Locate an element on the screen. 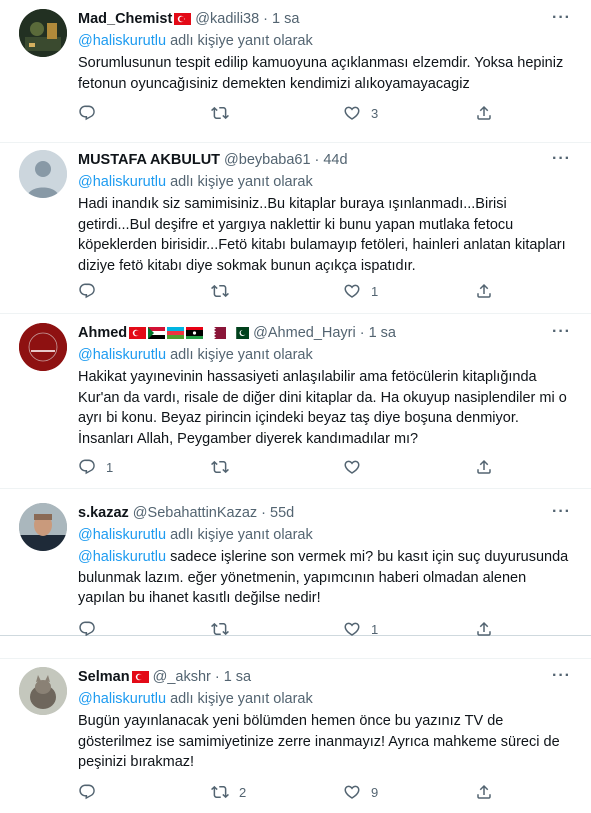  timestamp: 44d is located at coordinates (335, 160).